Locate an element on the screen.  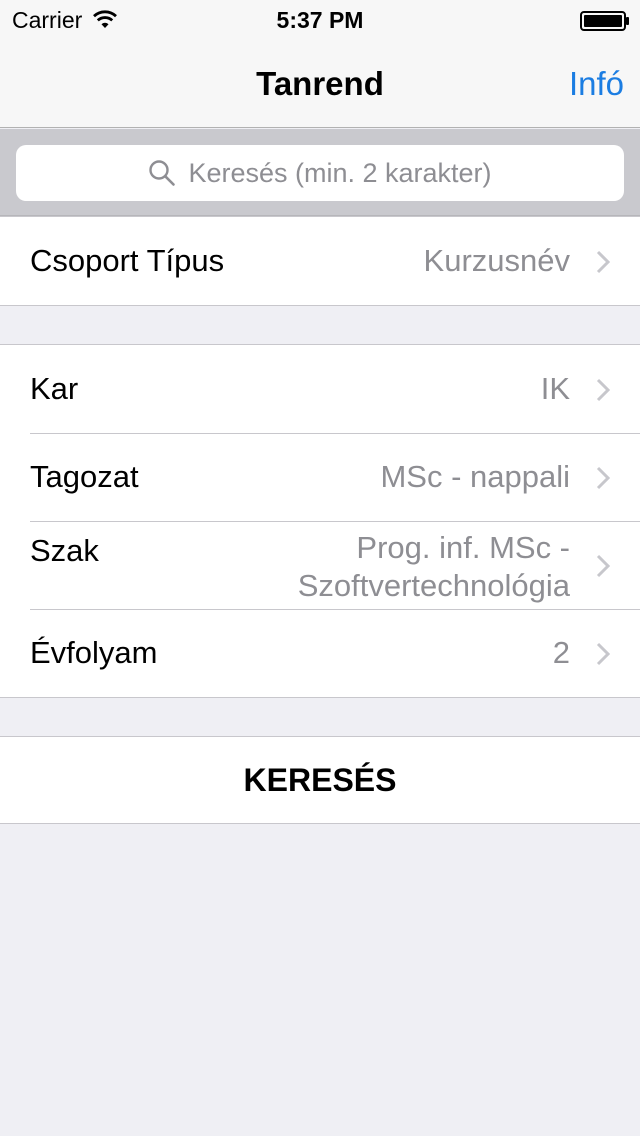
search-bar: Keresés (min. 2 karakter) is located at coordinates (320, 172).